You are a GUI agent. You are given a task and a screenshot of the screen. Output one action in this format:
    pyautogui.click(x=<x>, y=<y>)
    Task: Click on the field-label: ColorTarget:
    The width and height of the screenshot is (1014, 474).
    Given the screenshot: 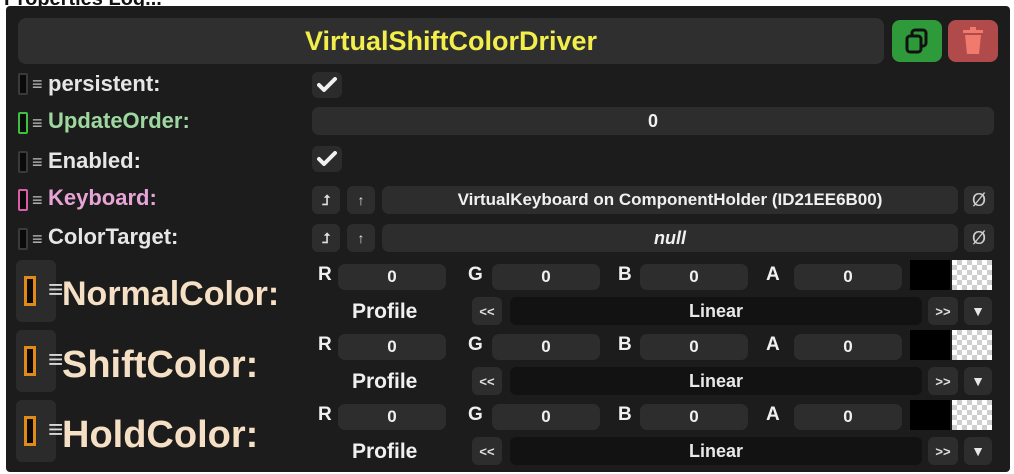 What is the action you would take?
    pyautogui.click(x=113, y=236)
    